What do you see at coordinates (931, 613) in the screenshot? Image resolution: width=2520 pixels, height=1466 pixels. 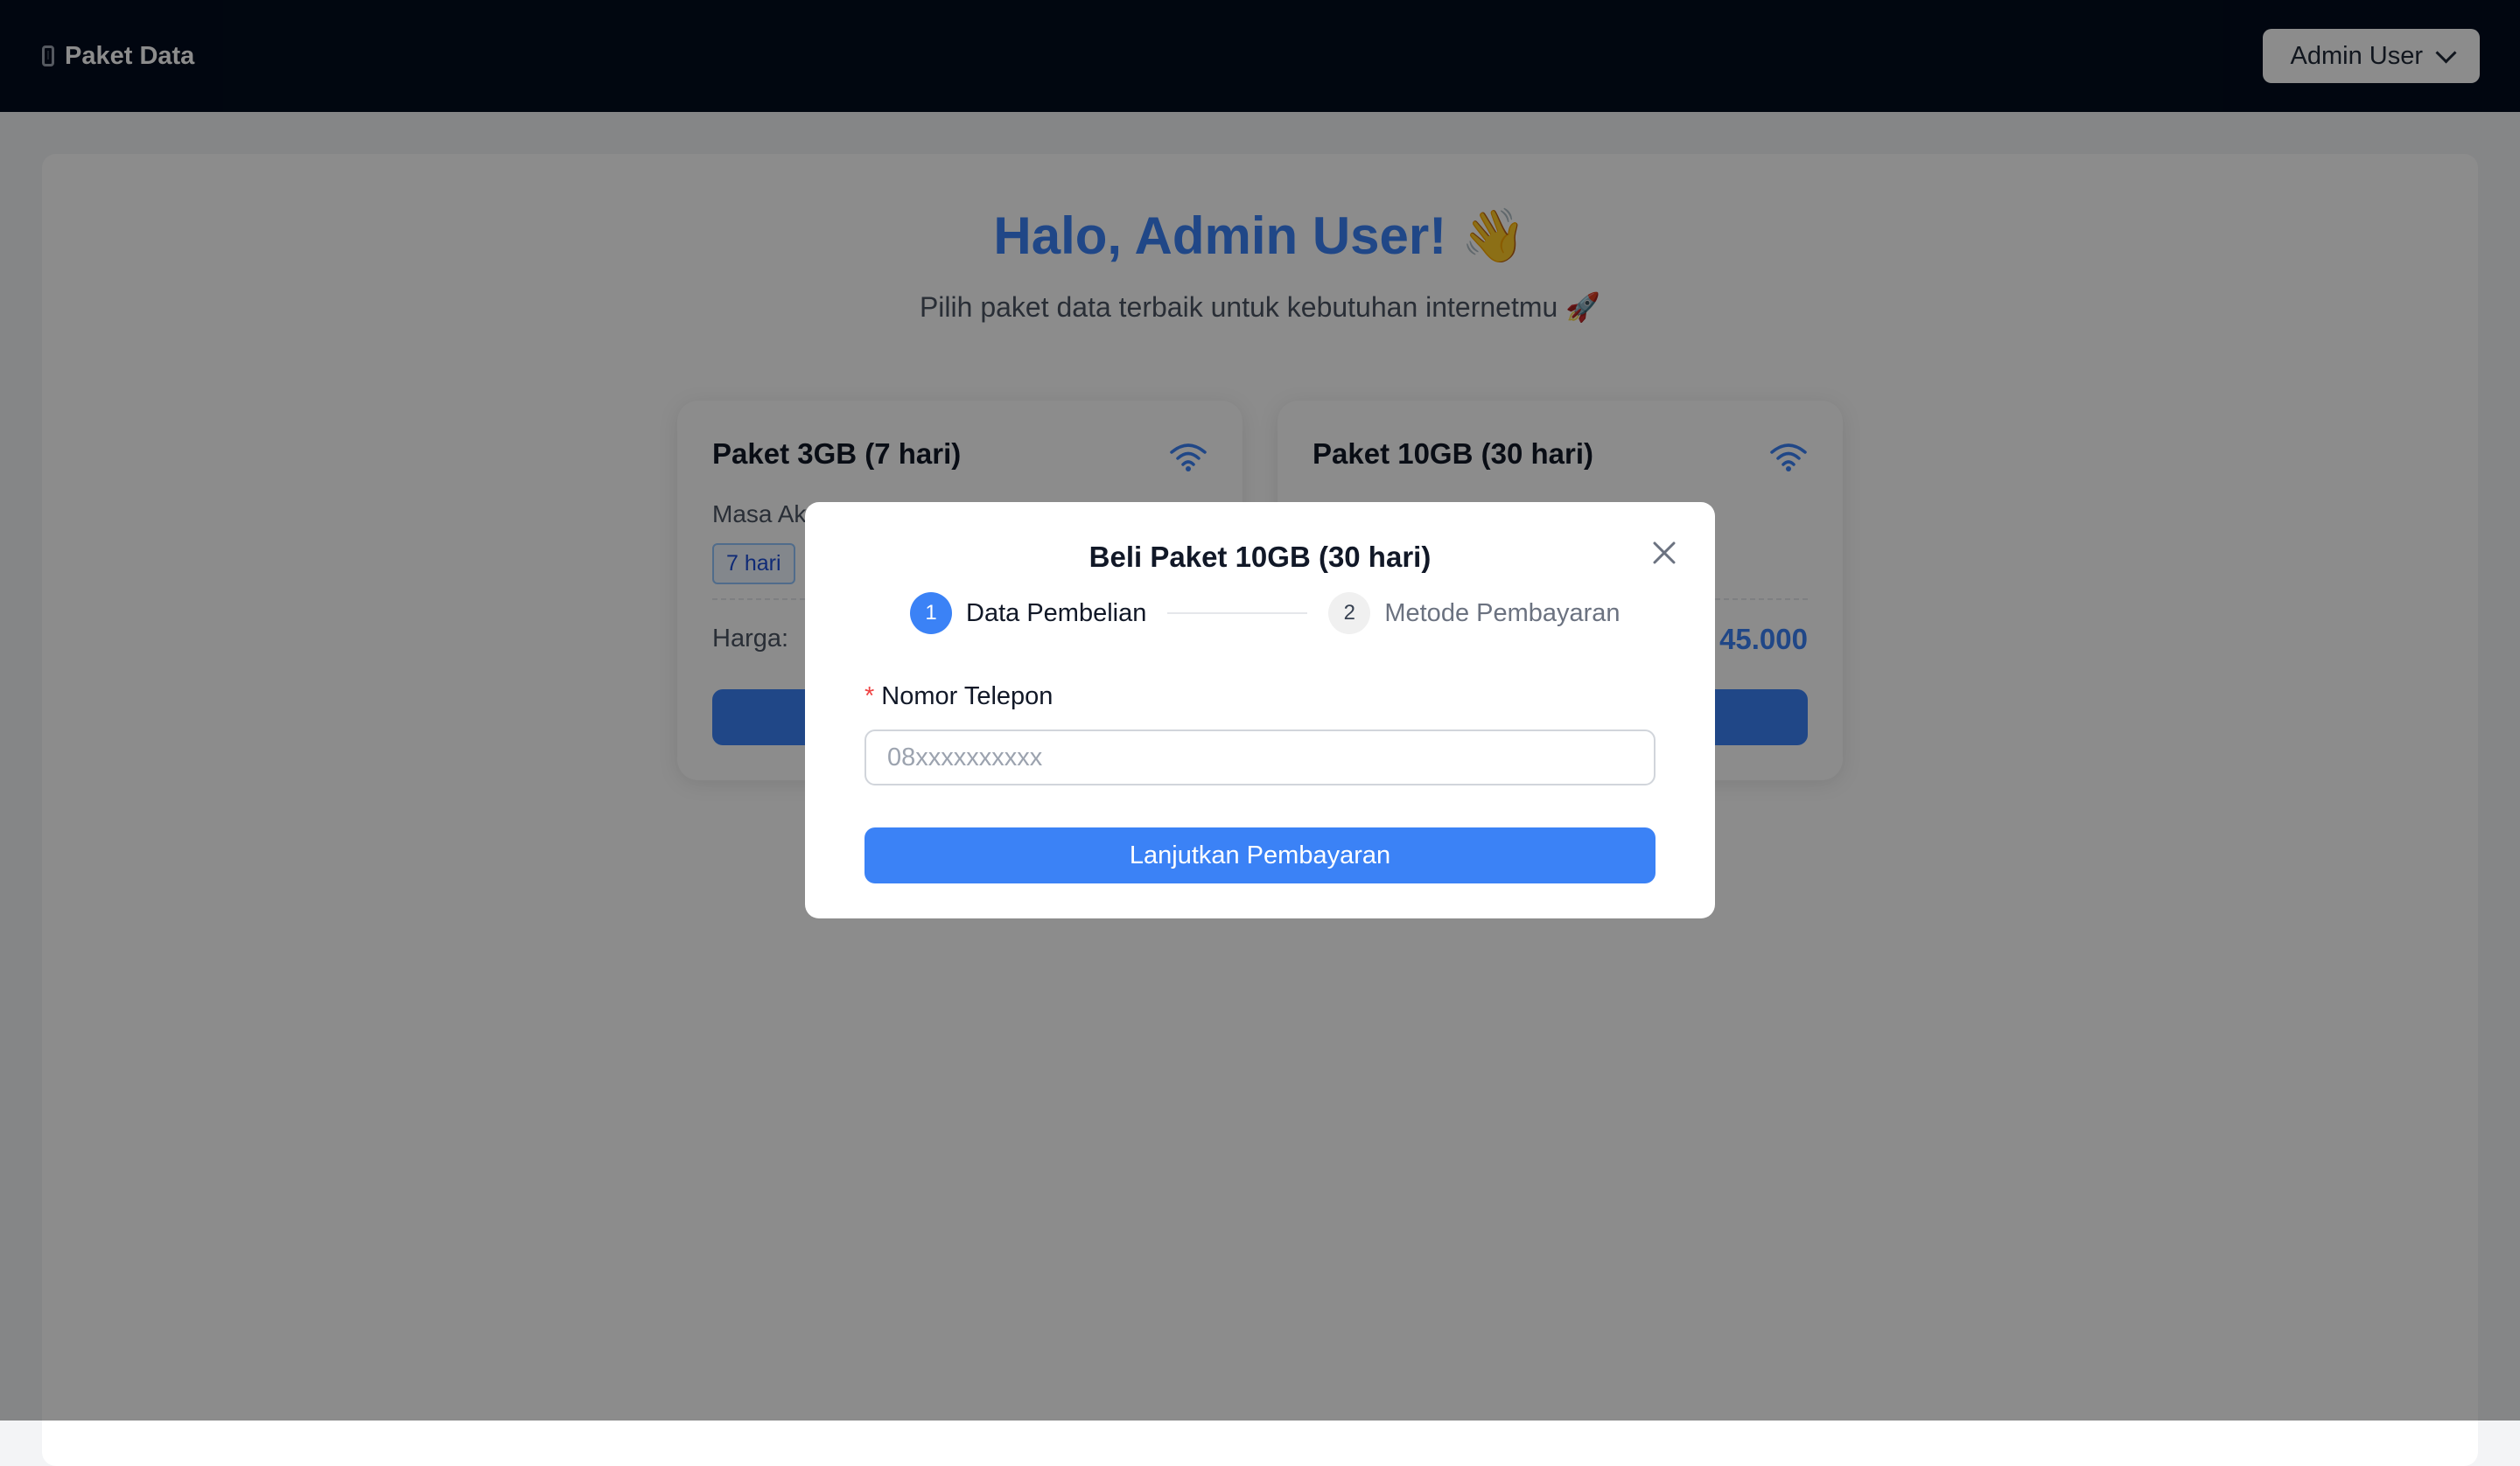 I see `step-1-indicator: 1` at bounding box center [931, 613].